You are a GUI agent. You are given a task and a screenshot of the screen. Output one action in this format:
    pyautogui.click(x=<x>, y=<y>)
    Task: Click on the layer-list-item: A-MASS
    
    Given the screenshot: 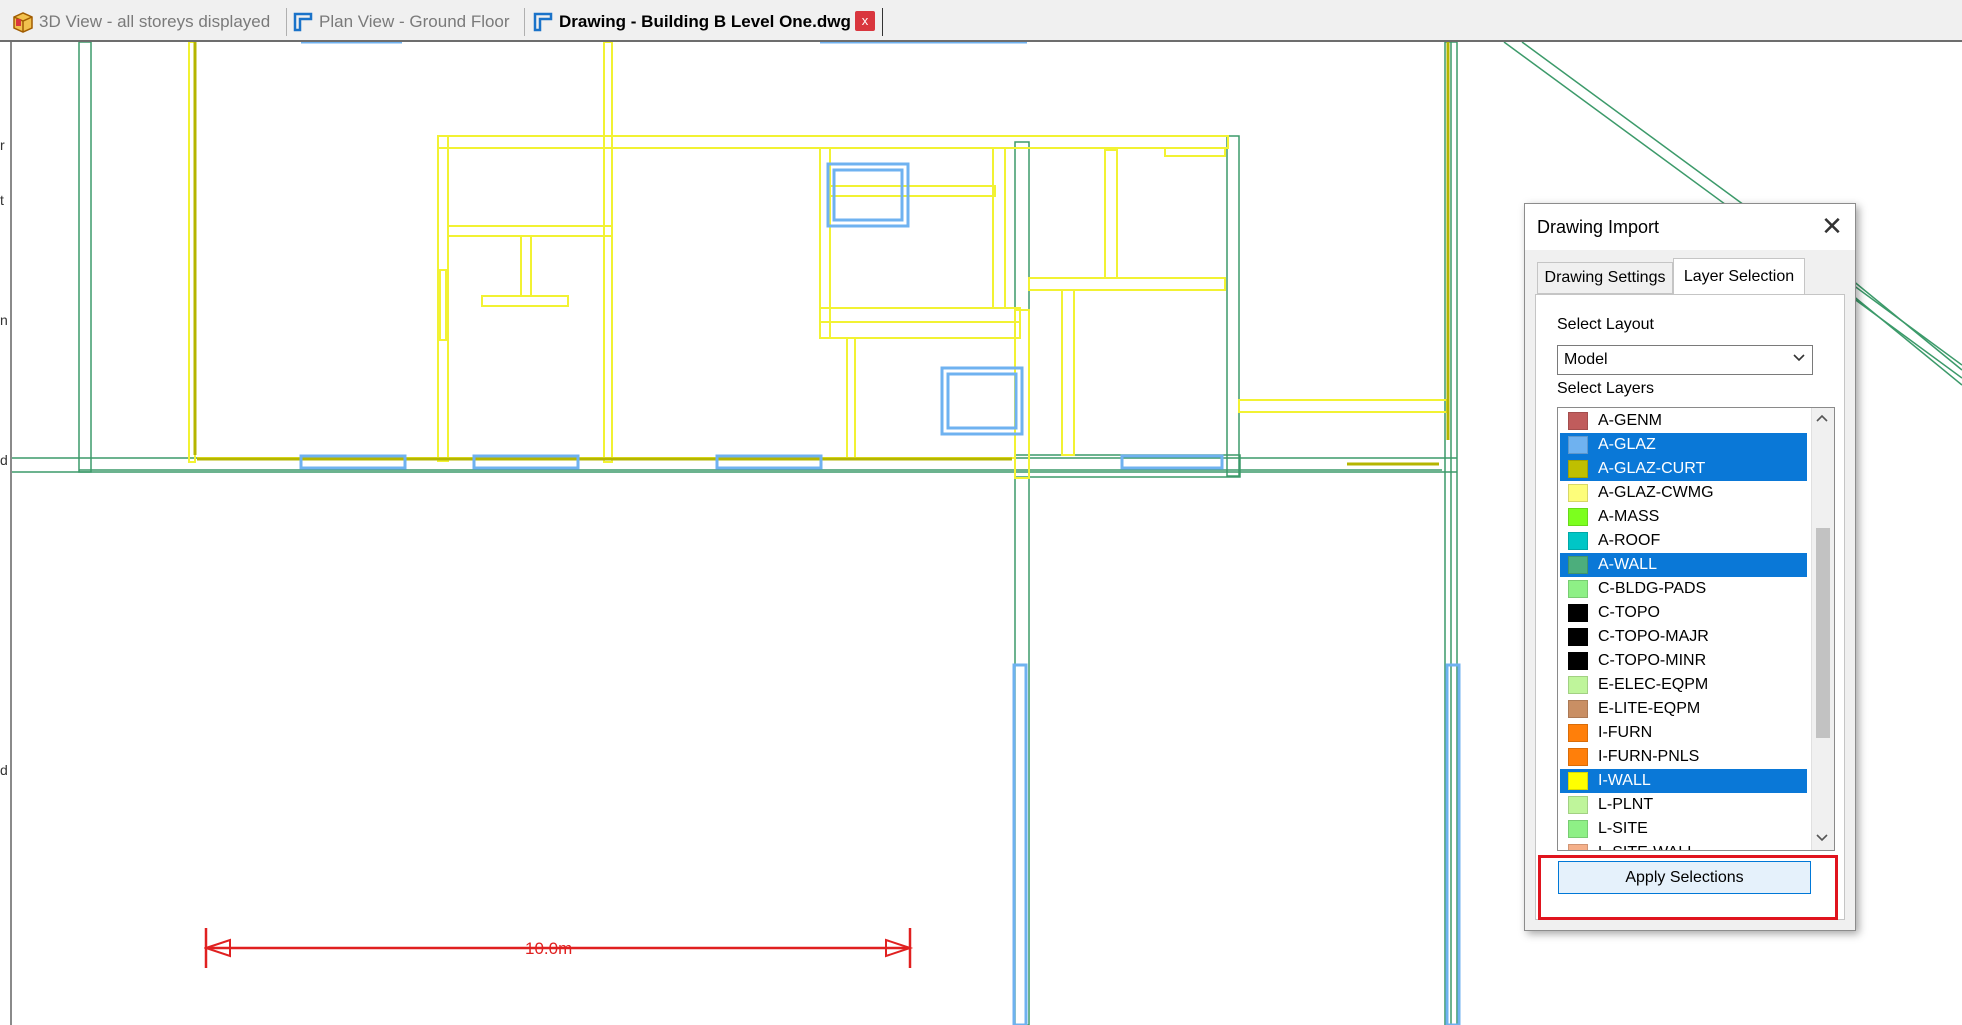 What is the action you would take?
    pyautogui.click(x=1683, y=517)
    